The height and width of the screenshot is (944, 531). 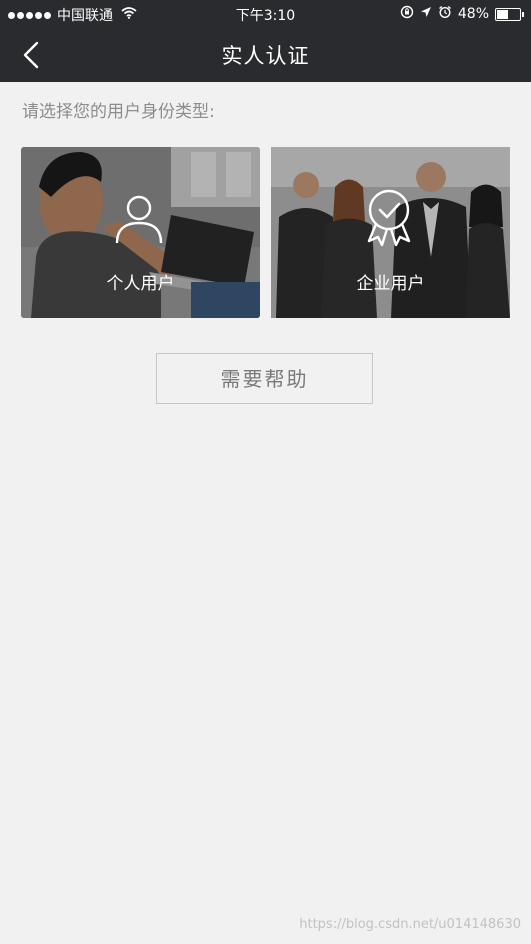 What do you see at coordinates (139, 219) in the screenshot?
I see `person-icon` at bounding box center [139, 219].